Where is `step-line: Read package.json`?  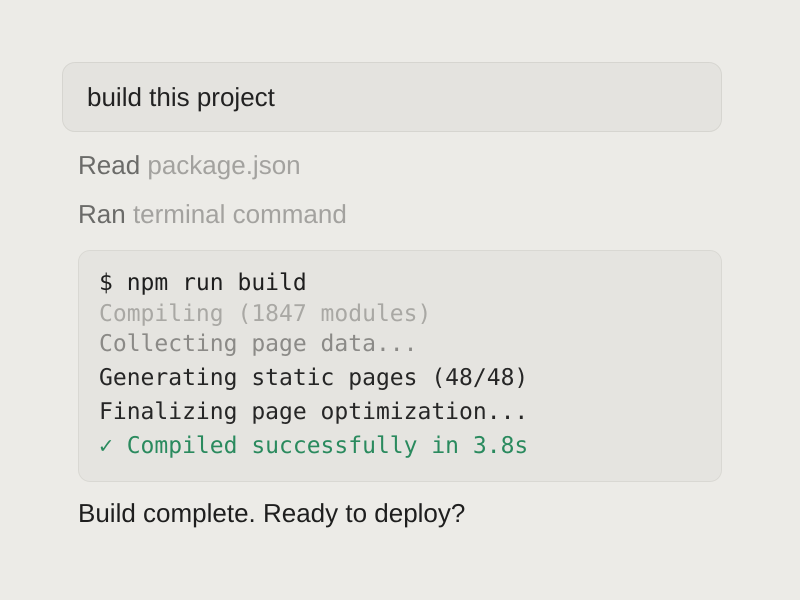 step-line: Read package.json is located at coordinates (190, 165).